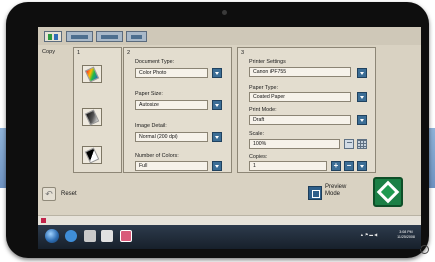  Describe the element at coordinates (300, 72) in the screenshot. I see `printer-select: Canon iPF755` at that location.